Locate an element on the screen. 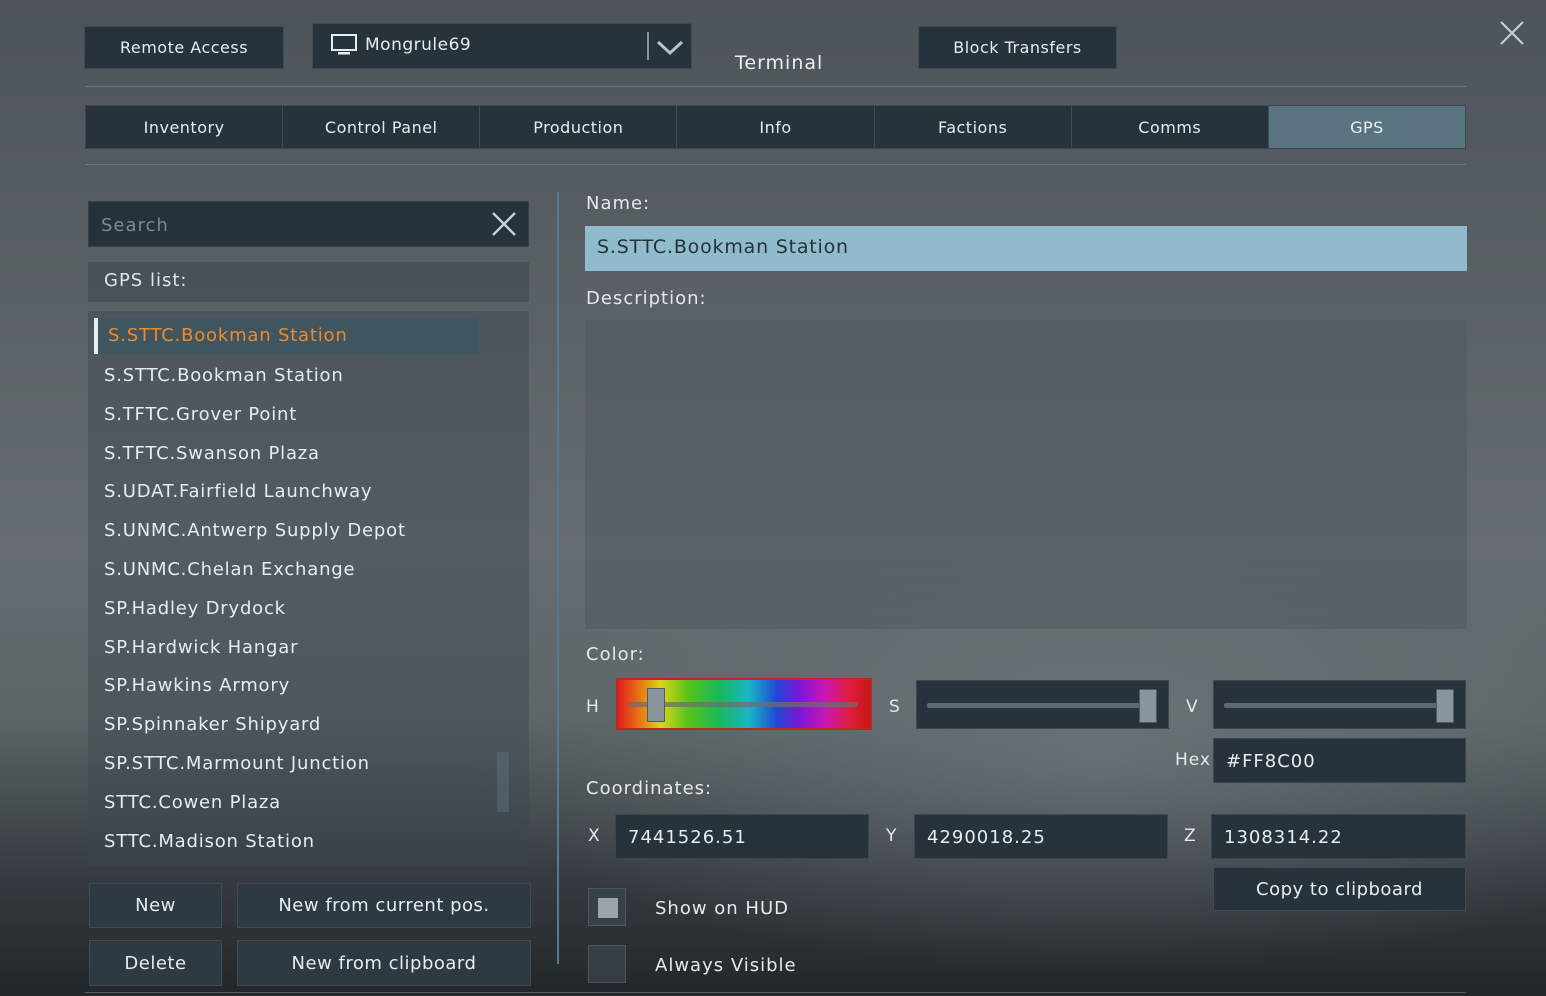 This screenshot has width=1546, height=996. new-from-clipboard-label: New from clipboard is located at coordinates (384, 963).